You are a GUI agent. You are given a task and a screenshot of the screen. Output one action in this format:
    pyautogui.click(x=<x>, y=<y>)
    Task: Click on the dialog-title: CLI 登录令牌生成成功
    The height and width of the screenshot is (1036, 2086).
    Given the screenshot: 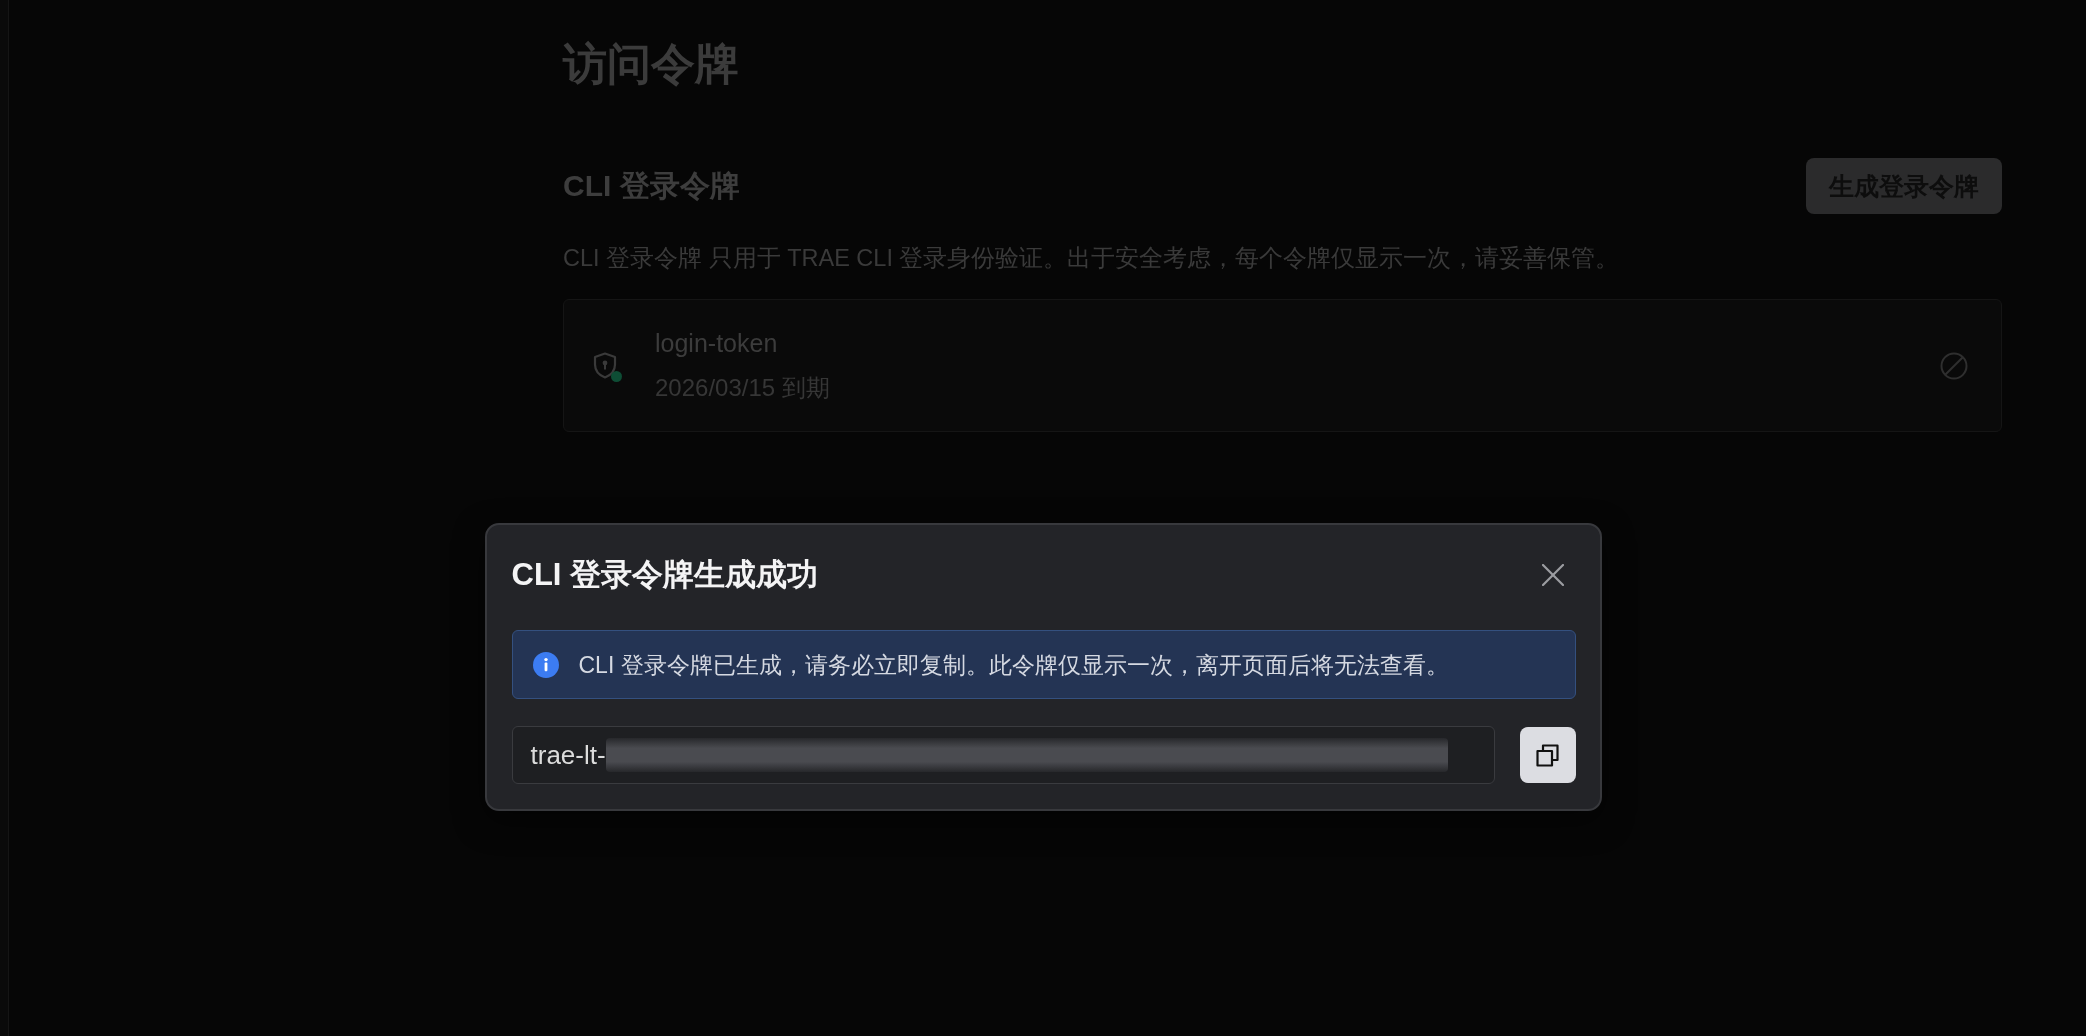 What is the action you would take?
    pyautogui.click(x=665, y=575)
    